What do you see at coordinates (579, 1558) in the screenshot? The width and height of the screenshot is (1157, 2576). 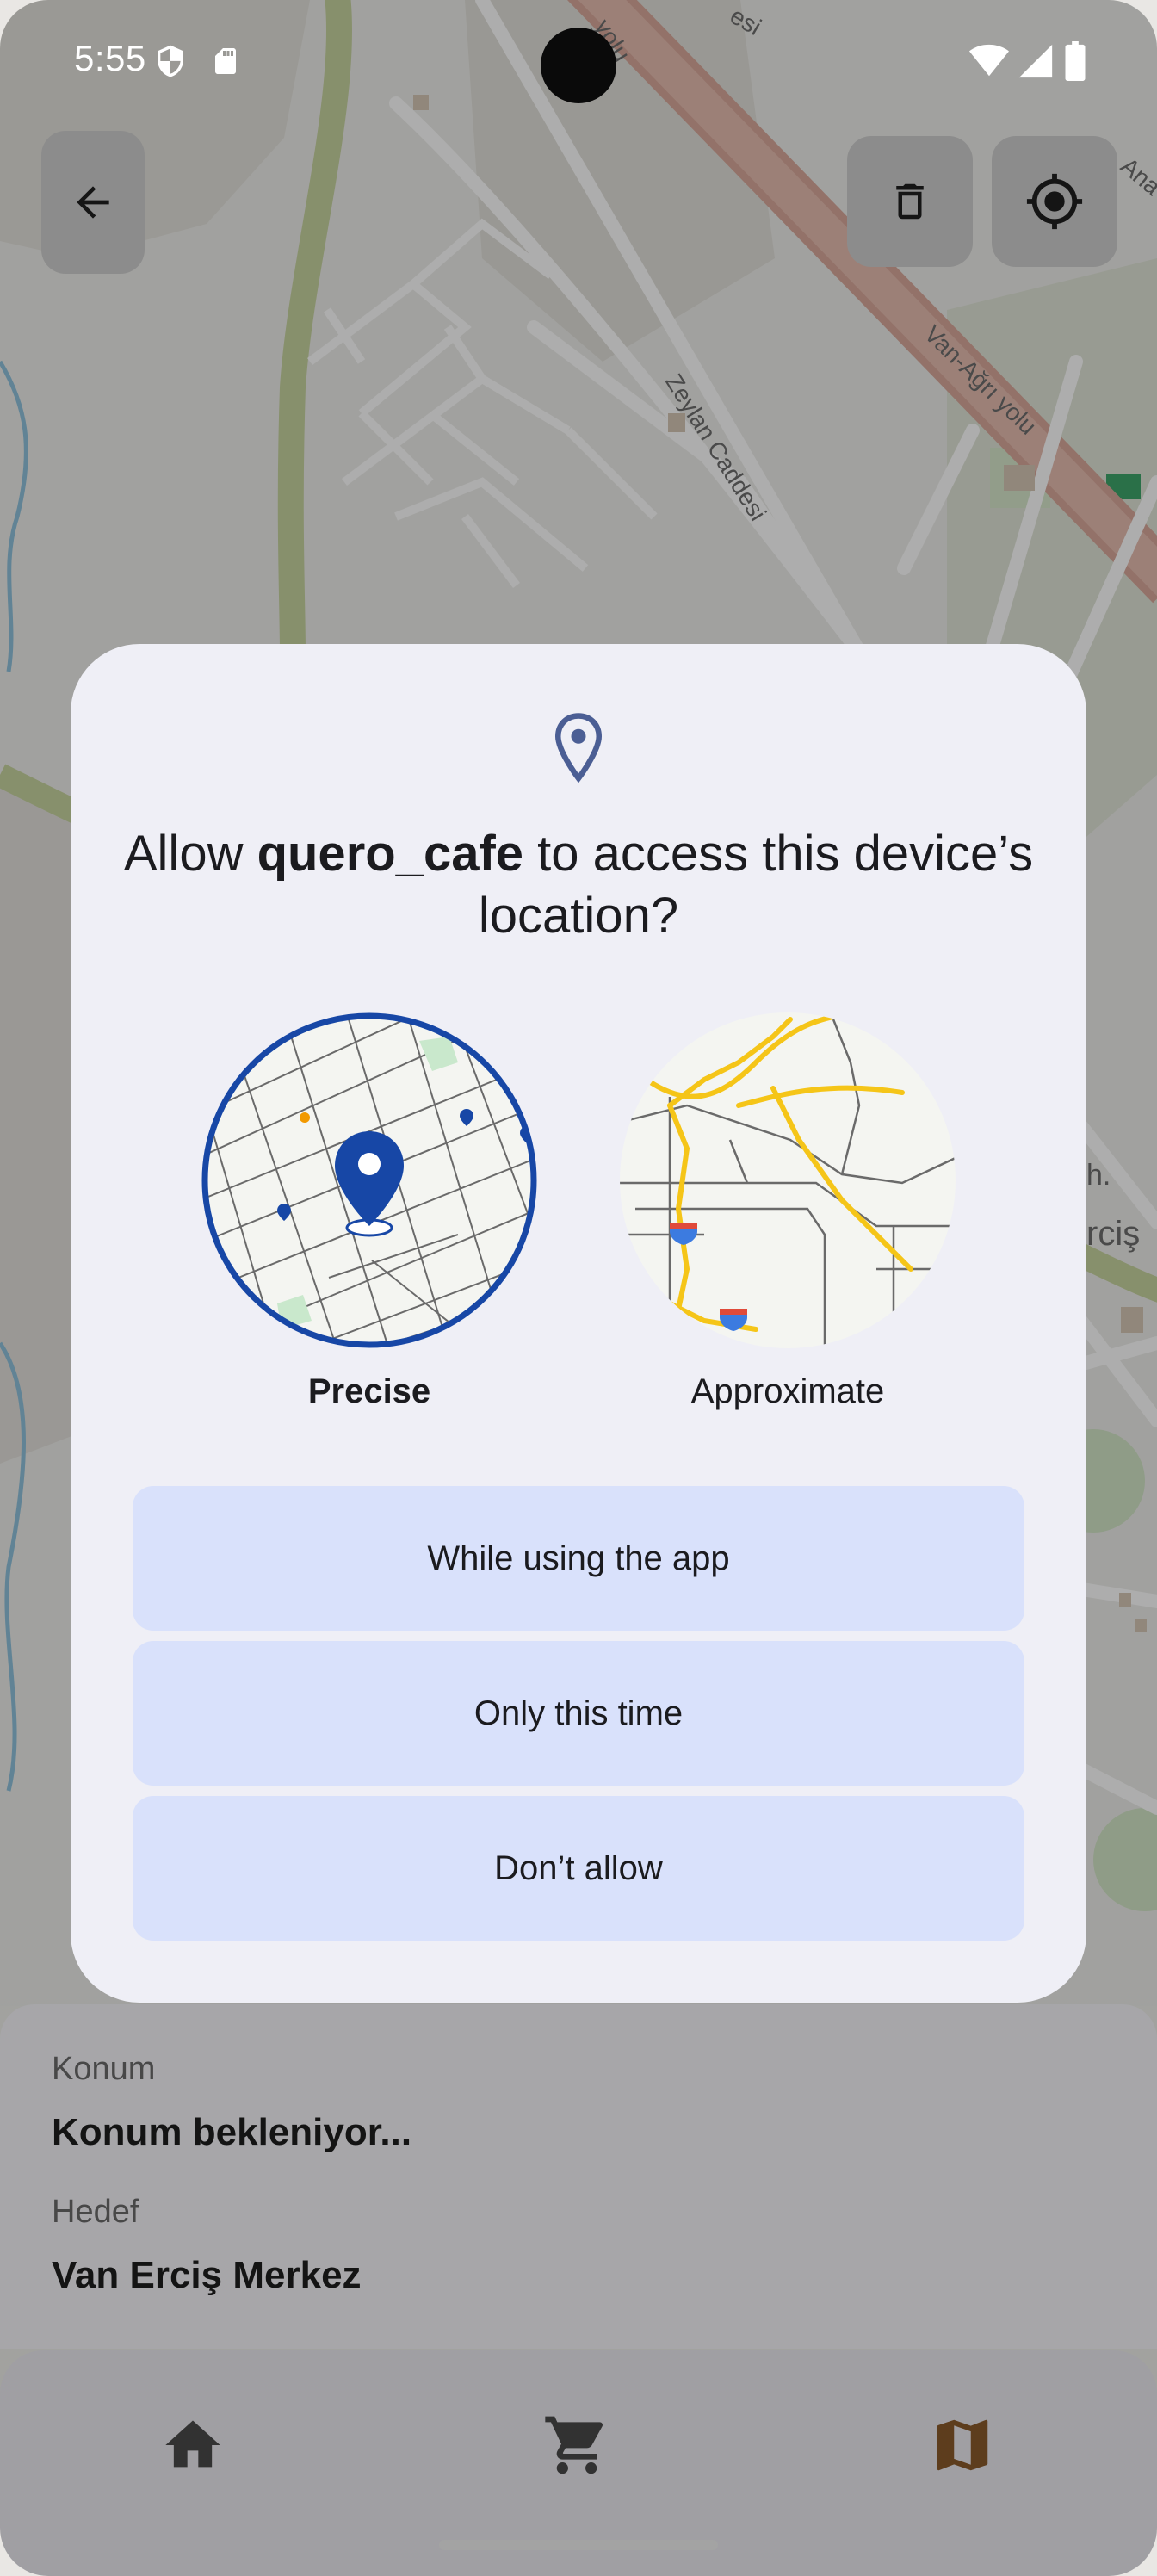 I see `while-using-app-button: While using the app` at bounding box center [579, 1558].